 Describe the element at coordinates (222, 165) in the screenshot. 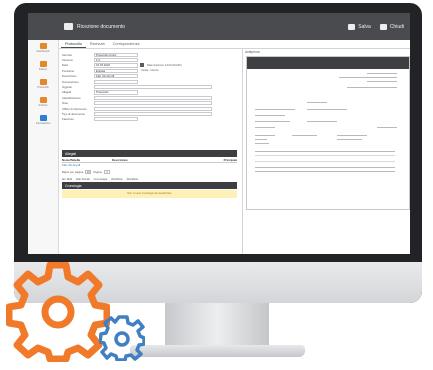

I see `attachment-main-flag` at that location.